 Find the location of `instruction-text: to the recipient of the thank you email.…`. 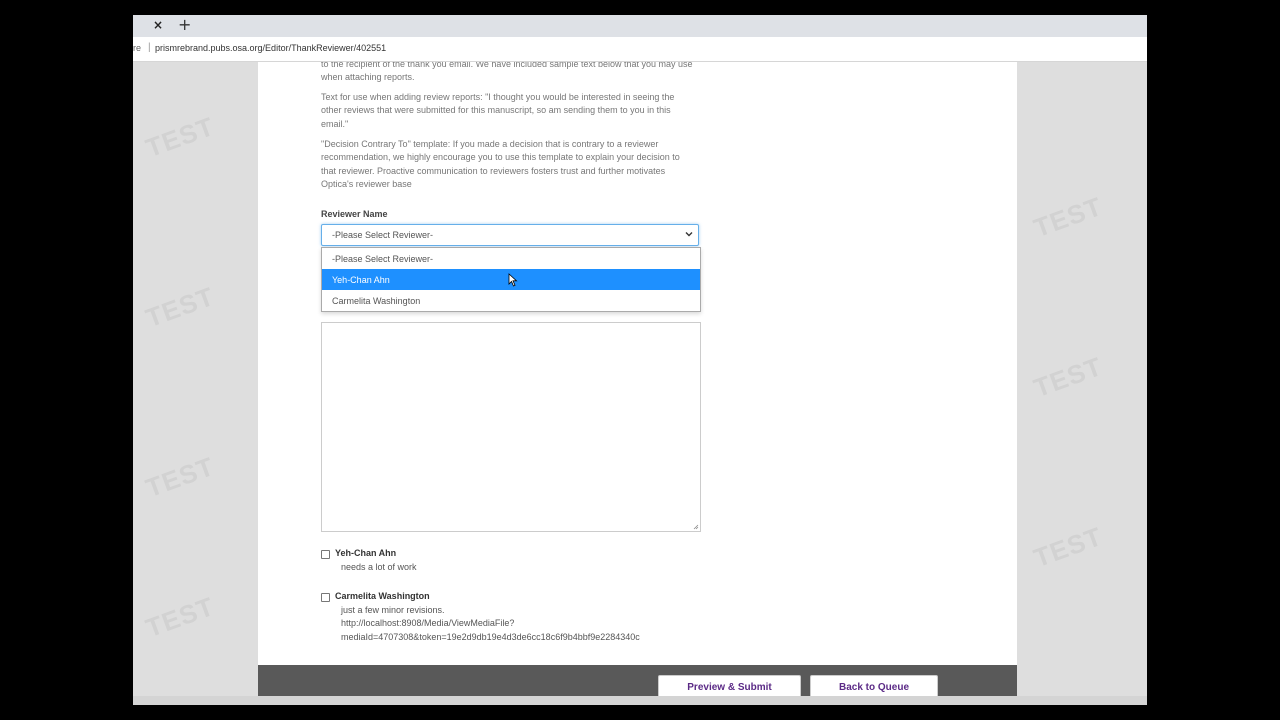

instruction-text: to the recipient of the thank you email.… is located at coordinates (507, 72).